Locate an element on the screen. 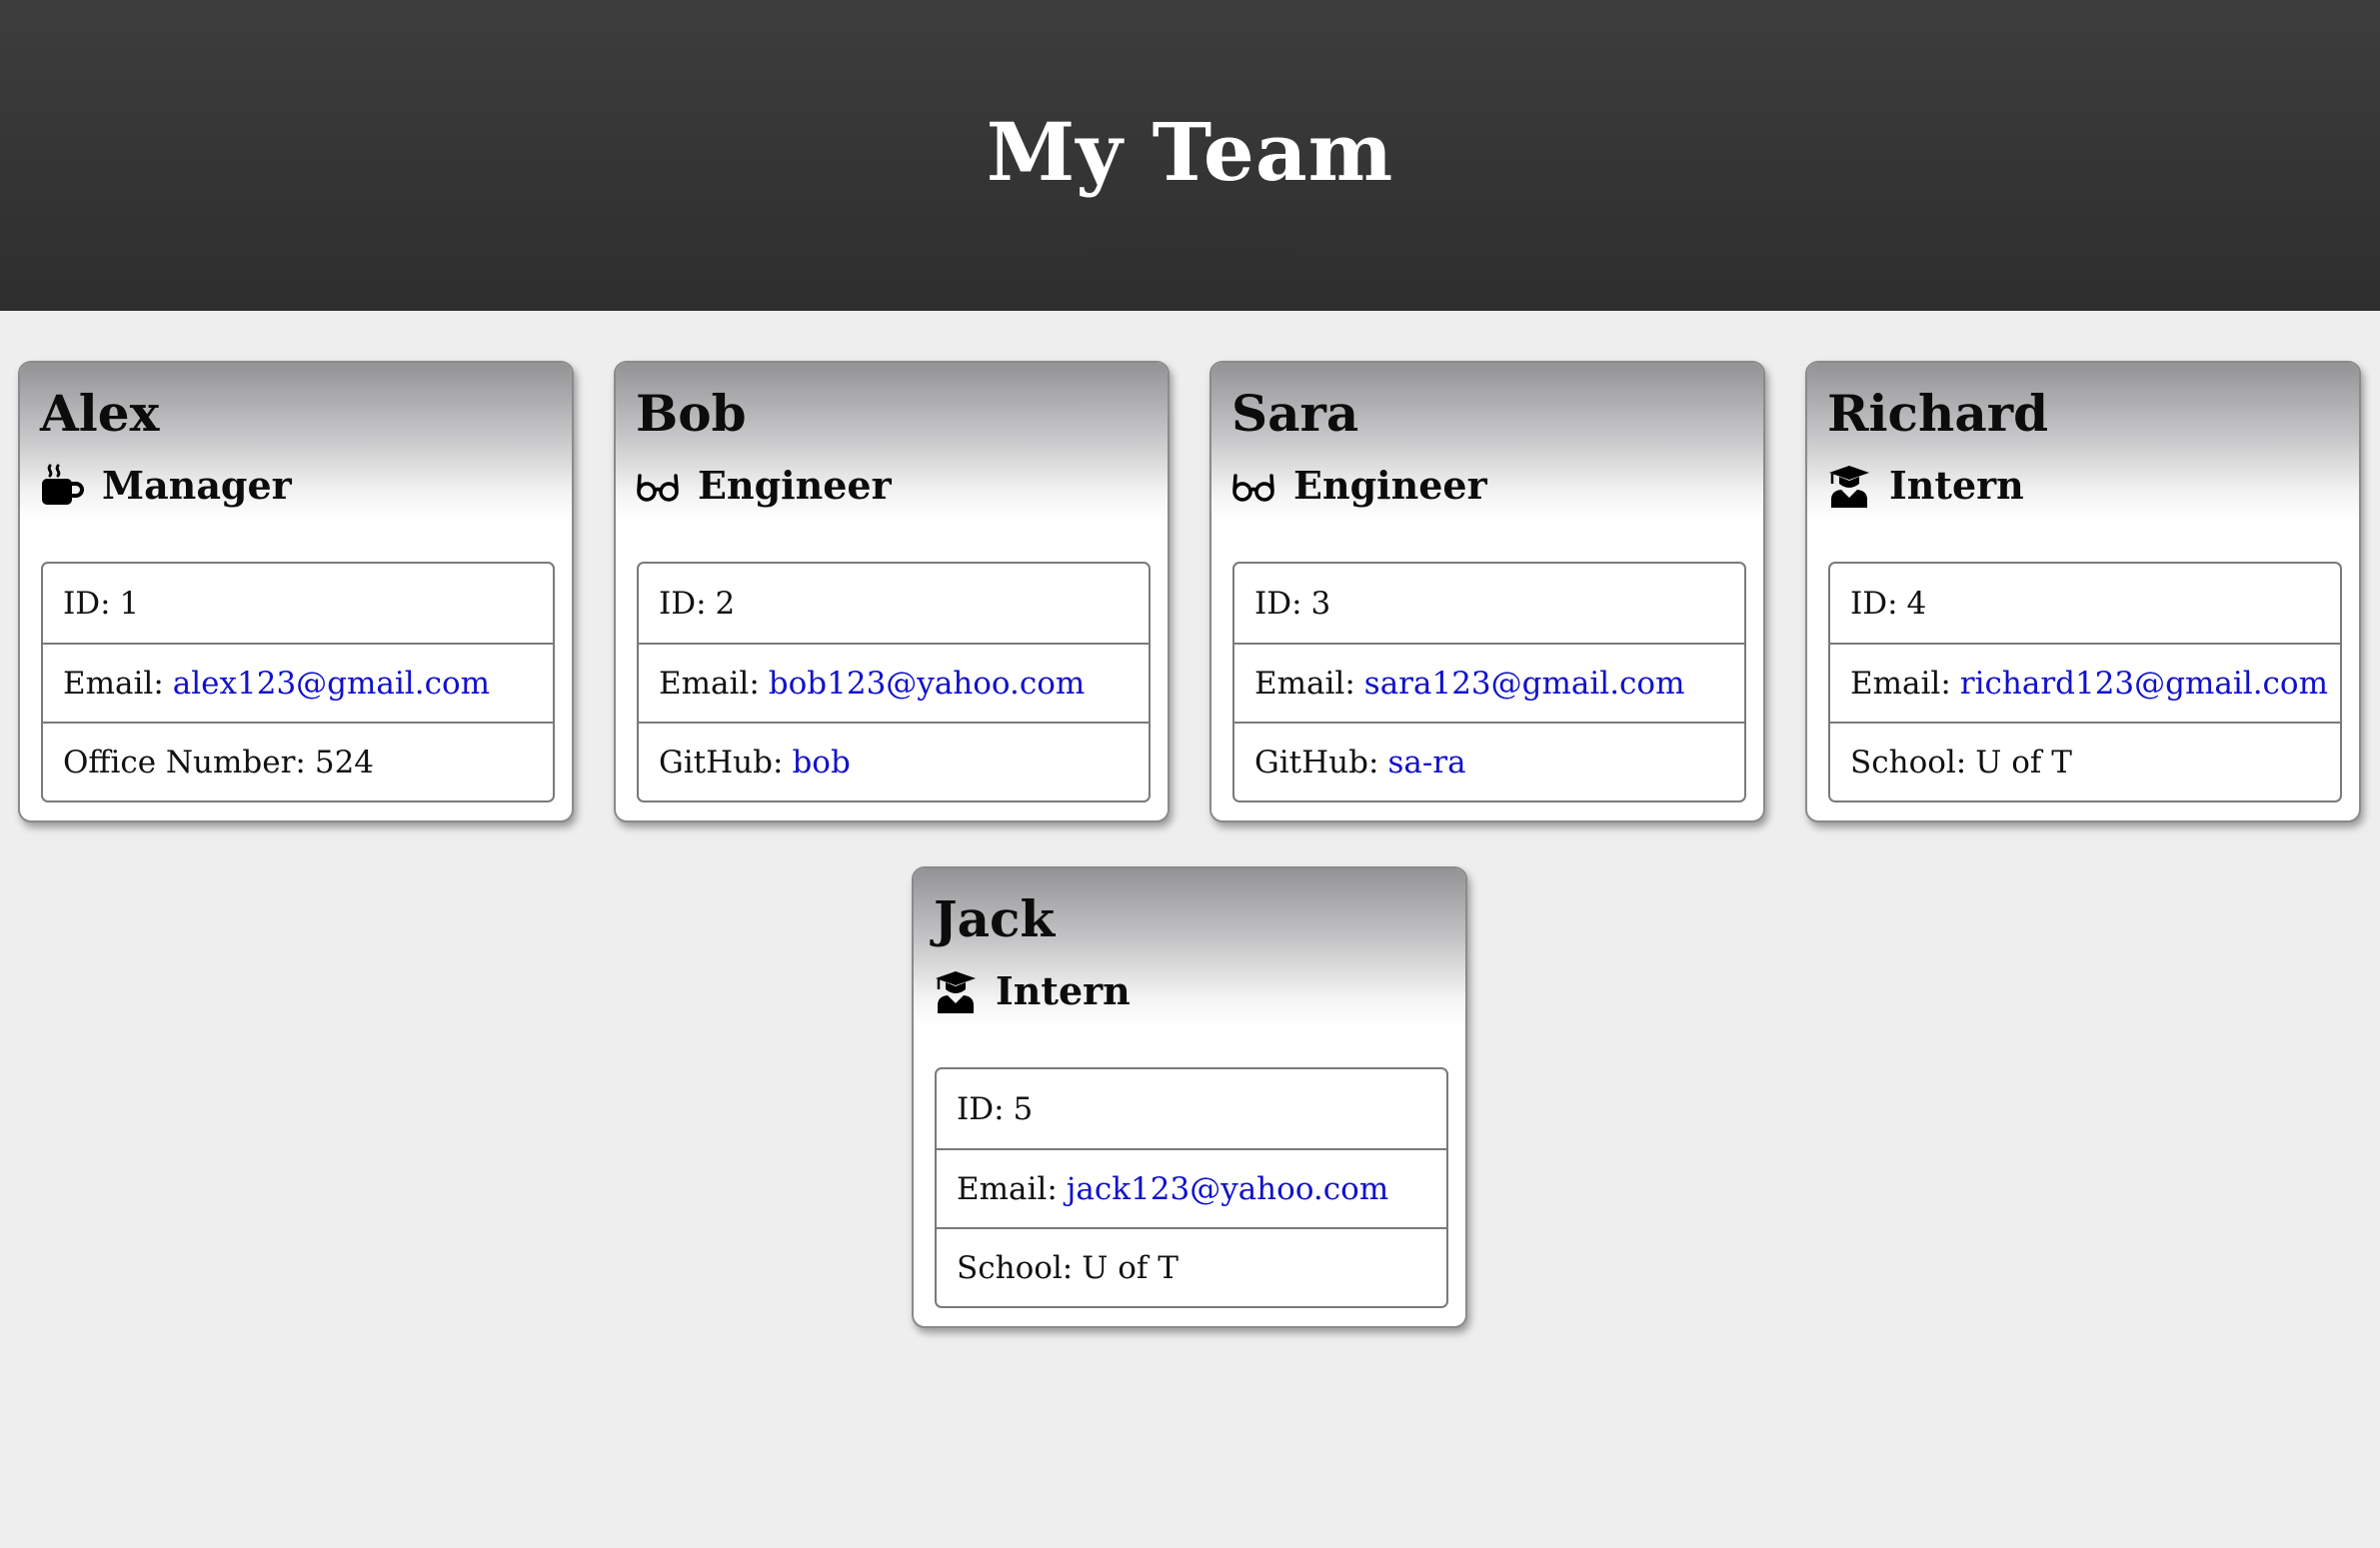  card-header: Bob Engineer is located at coordinates (892, 453).